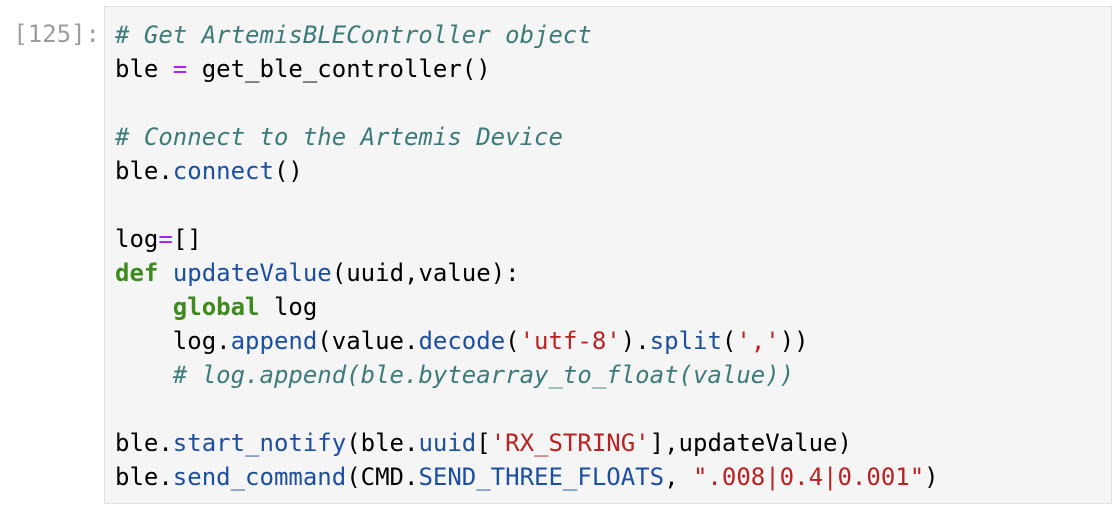 This screenshot has height=514, width=1120. What do you see at coordinates (56, 34) in the screenshot?
I see `execution-count-prompt: [125]:` at bounding box center [56, 34].